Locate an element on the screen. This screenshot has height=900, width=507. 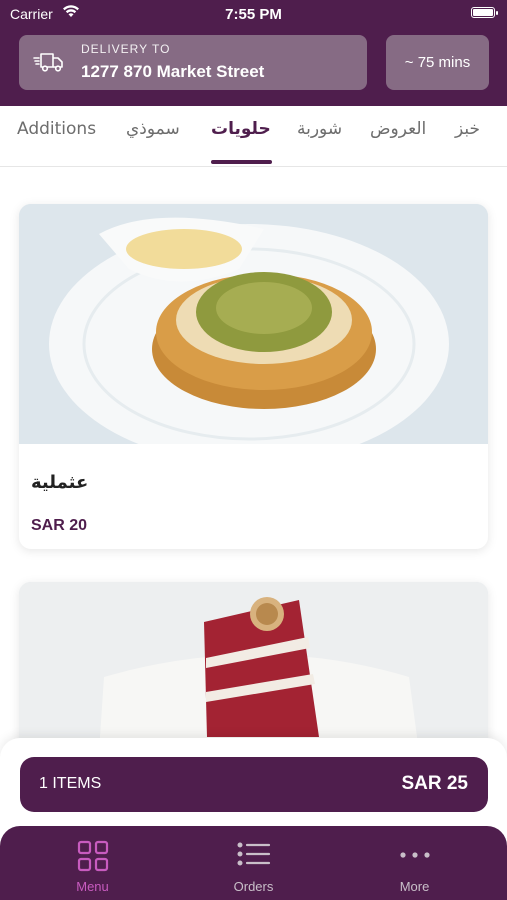
tab-additions: Additions is located at coordinates (56, 129).